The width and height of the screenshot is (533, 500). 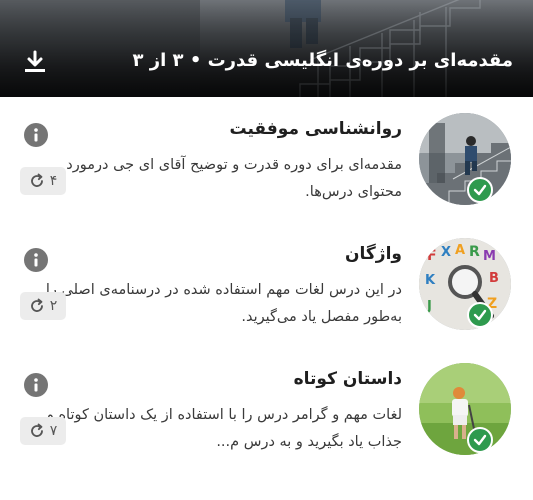 What do you see at coordinates (429, 306) in the screenshot?
I see `svg-text: J` at bounding box center [429, 306].